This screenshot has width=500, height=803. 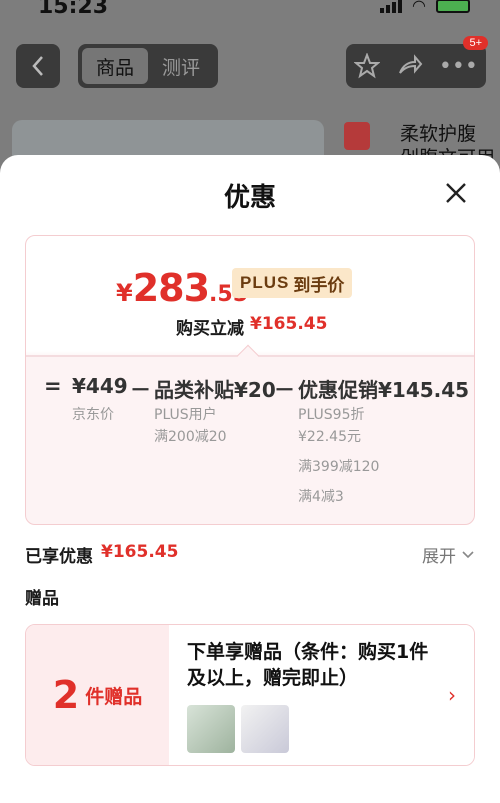 I want to click on brand-logo, so click(x=357, y=136).